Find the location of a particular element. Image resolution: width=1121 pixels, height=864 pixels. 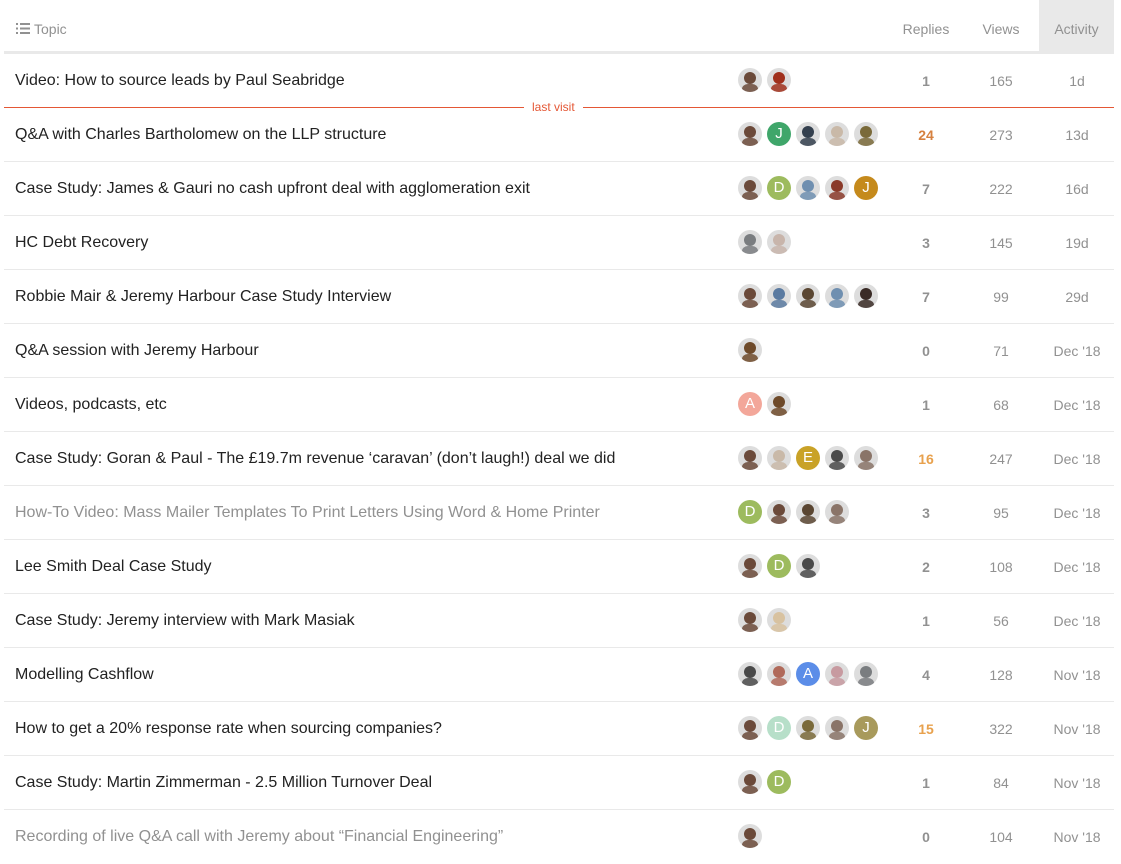

activity-column-header: Activity is located at coordinates (1076, 25).